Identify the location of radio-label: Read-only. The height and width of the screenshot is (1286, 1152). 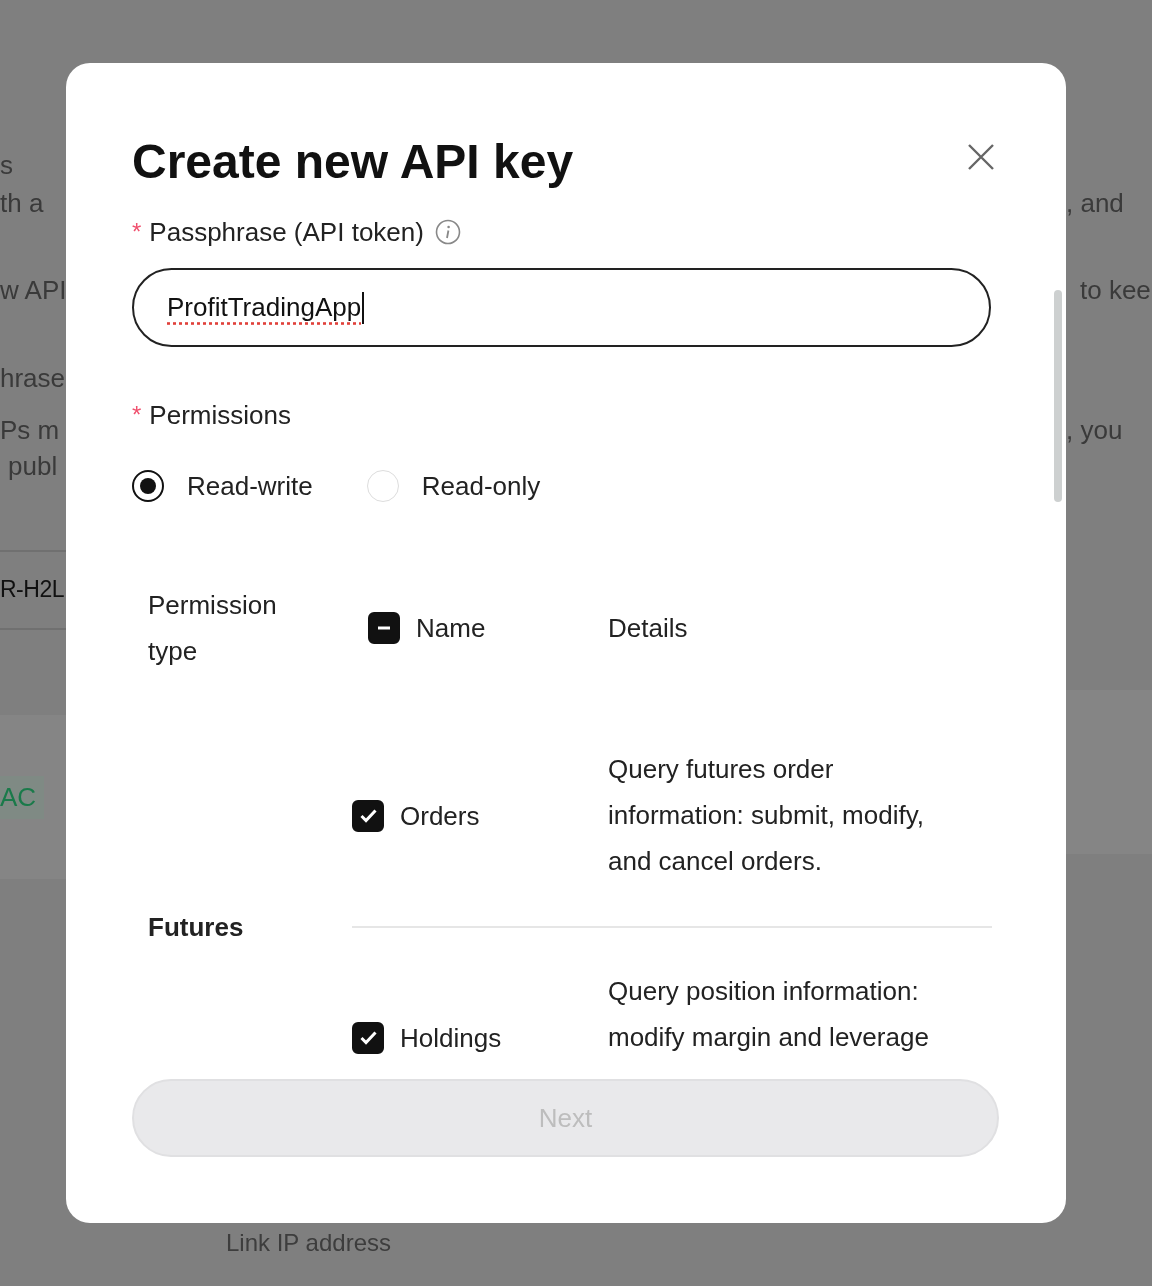
(481, 486).